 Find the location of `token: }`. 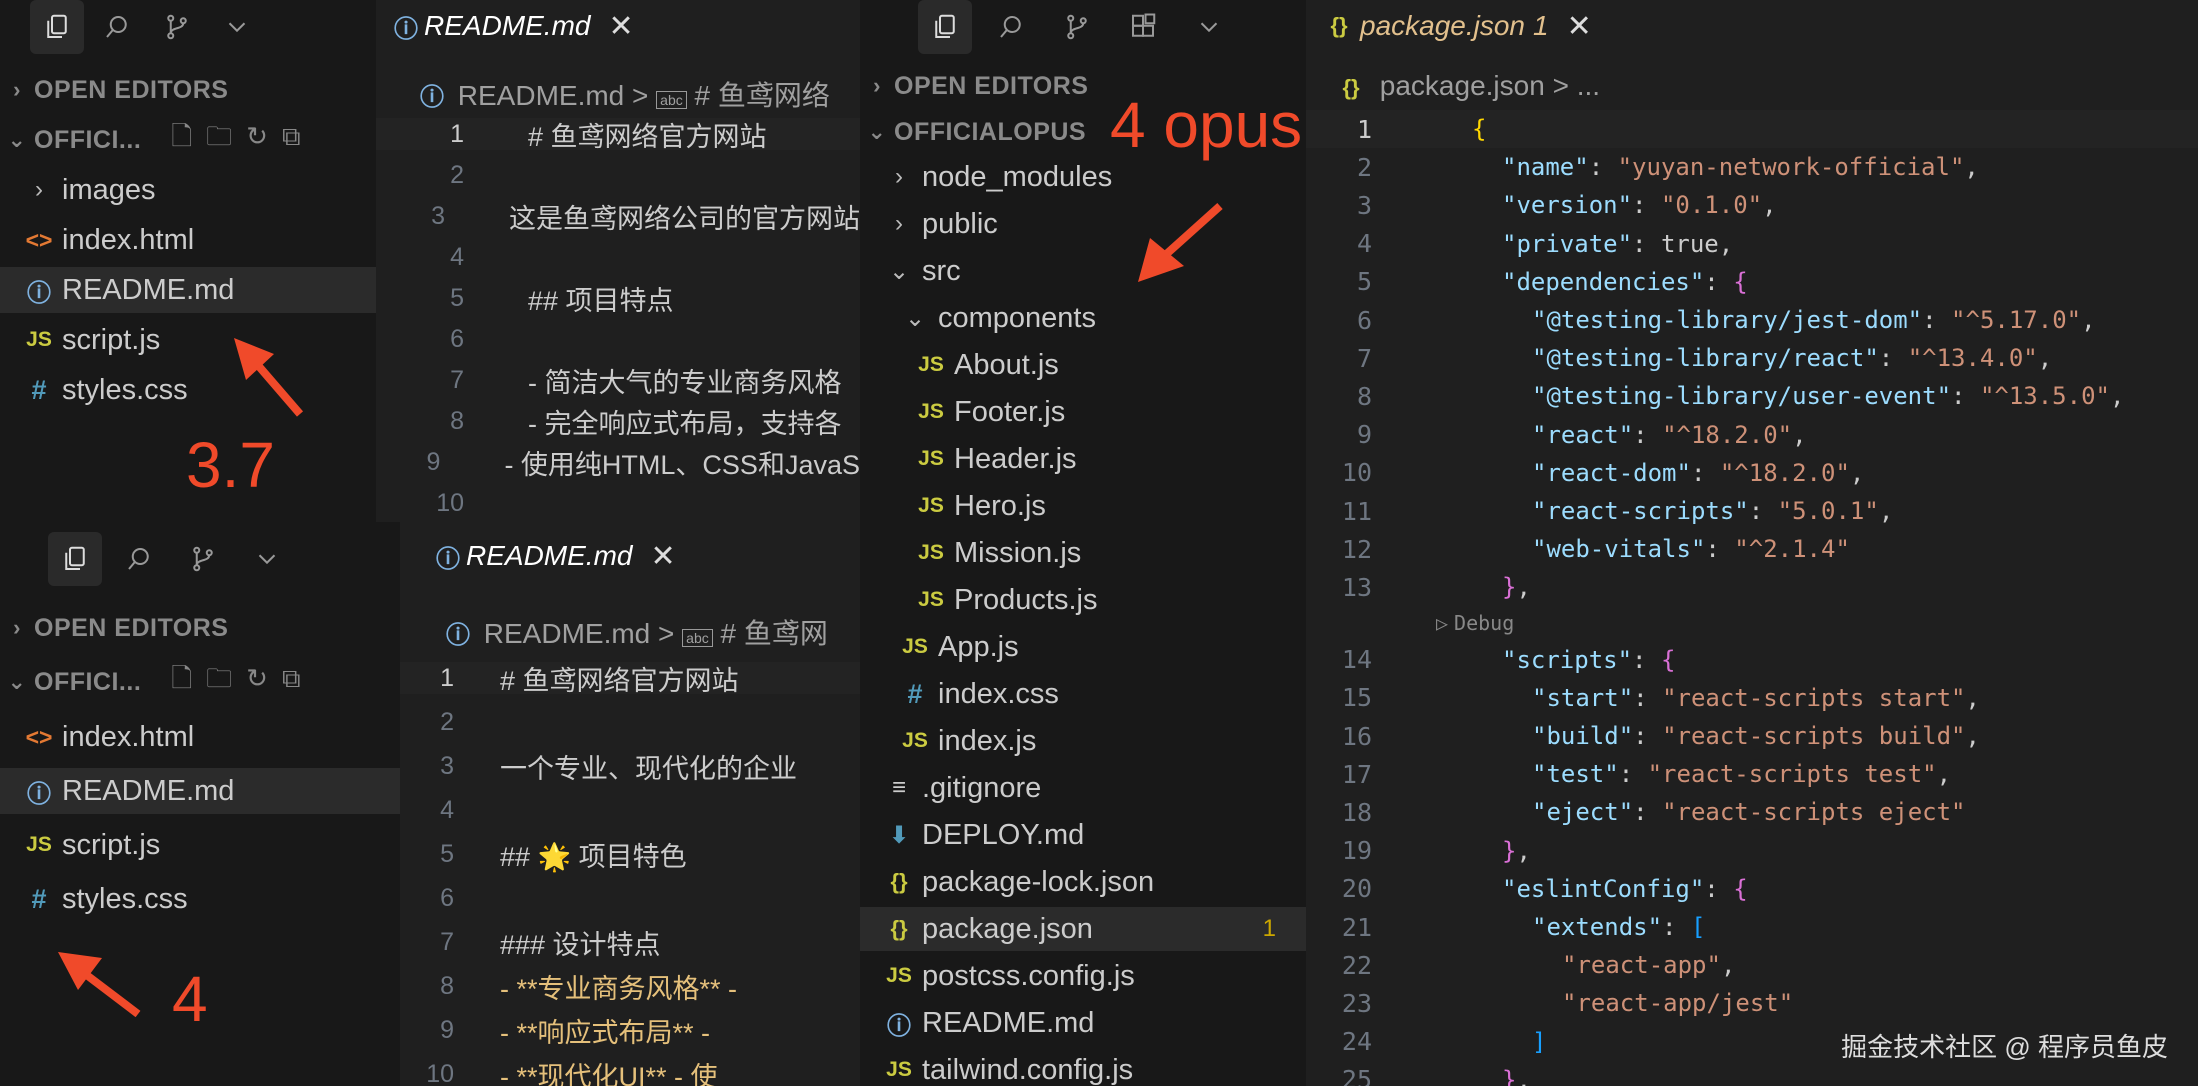

token: } is located at coordinates (1509, 850).